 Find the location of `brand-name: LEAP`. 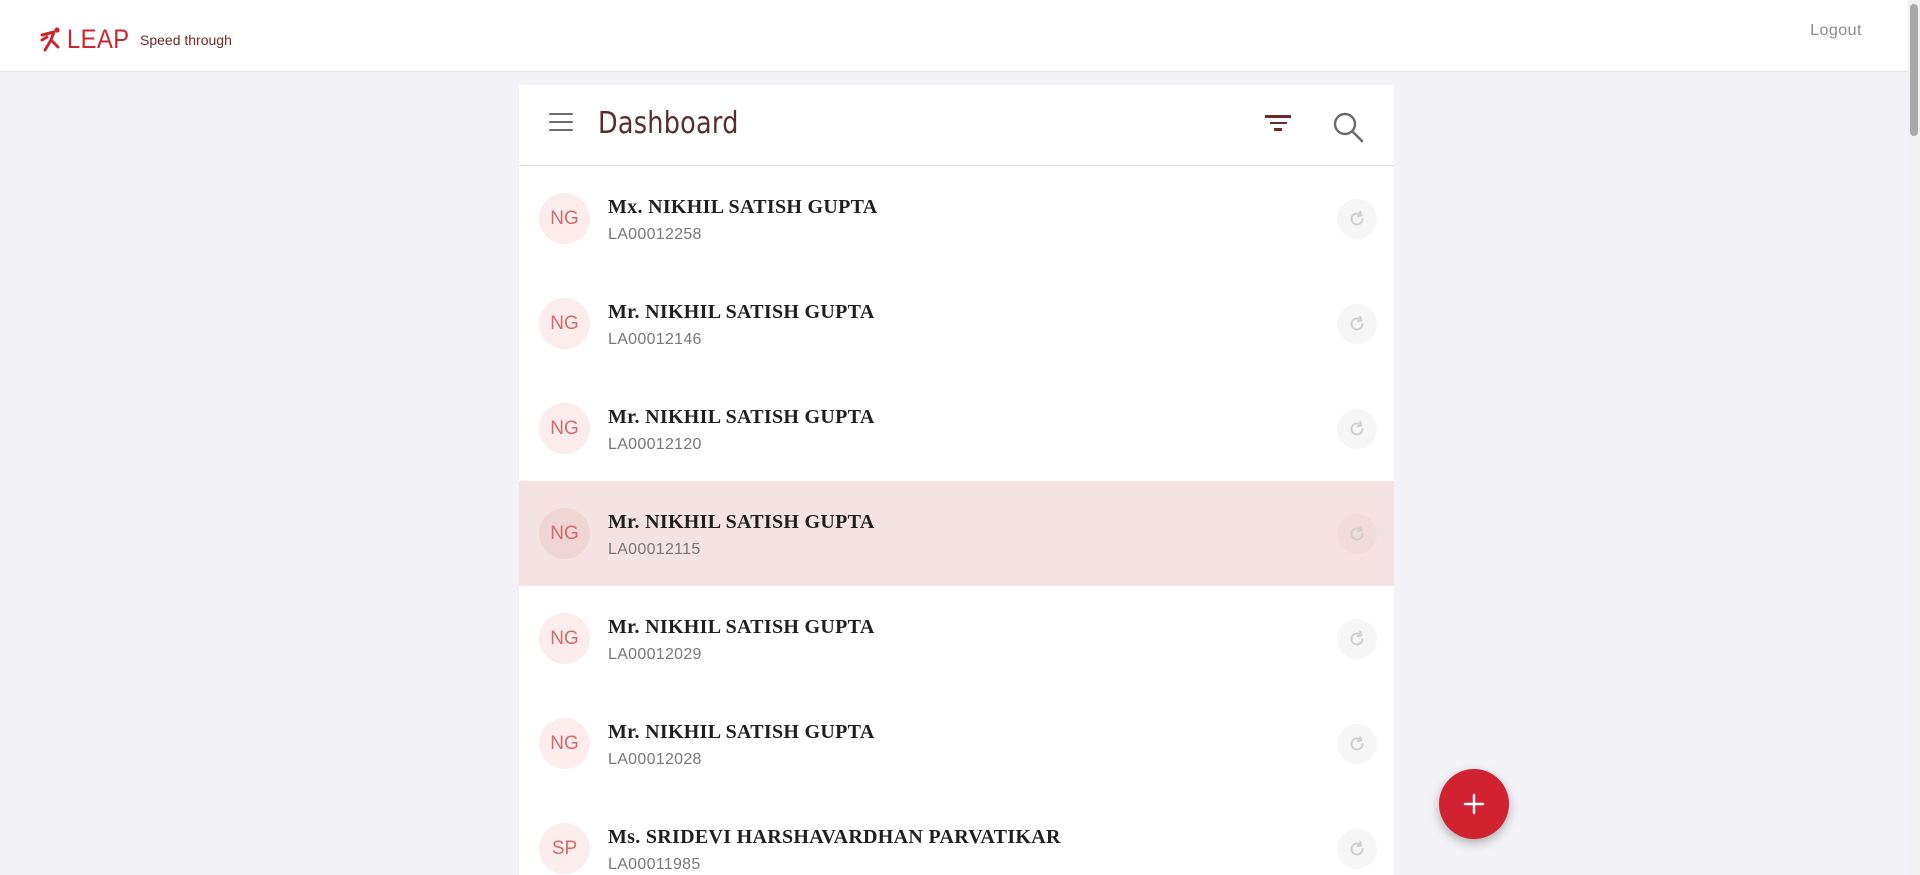

brand-name: LEAP is located at coordinates (98, 39).